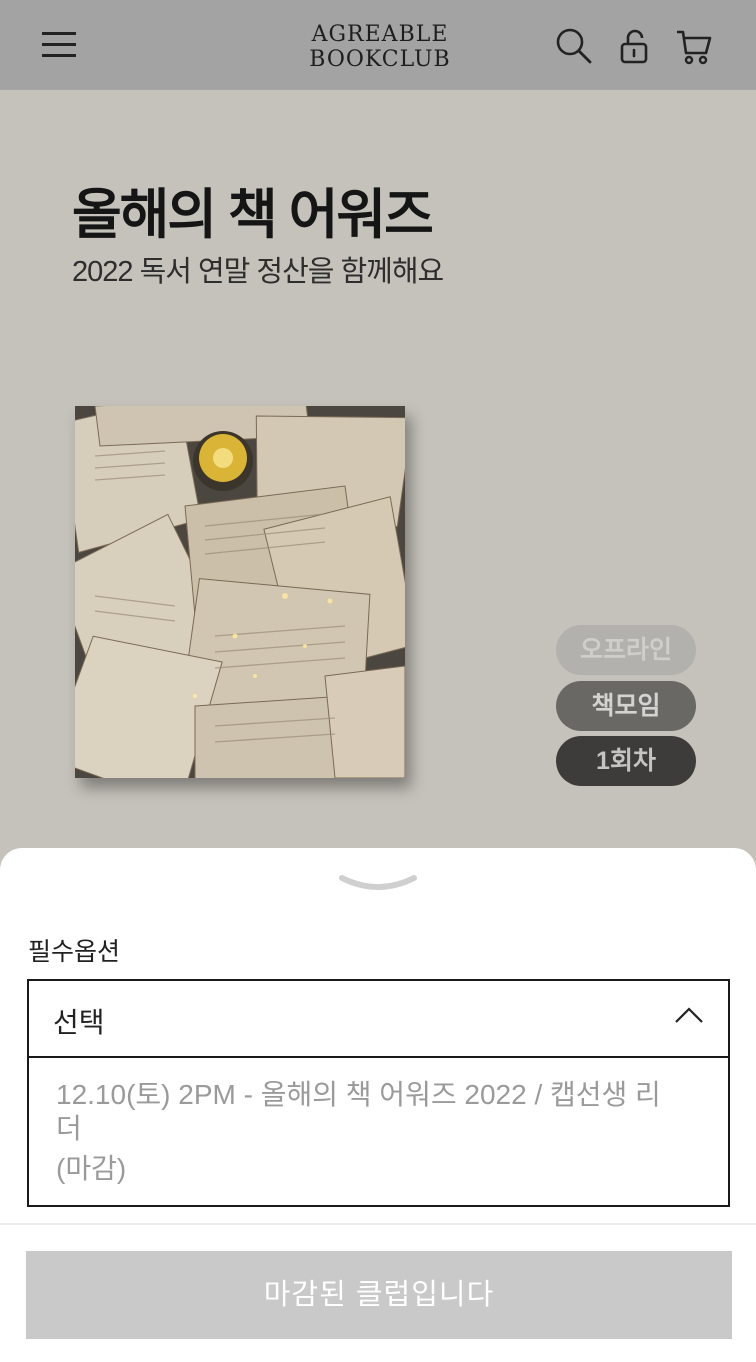 Image resolution: width=756 pixels, height=1362 pixels. Describe the element at coordinates (689, 1015) in the screenshot. I see `chevron-up-icon` at that location.